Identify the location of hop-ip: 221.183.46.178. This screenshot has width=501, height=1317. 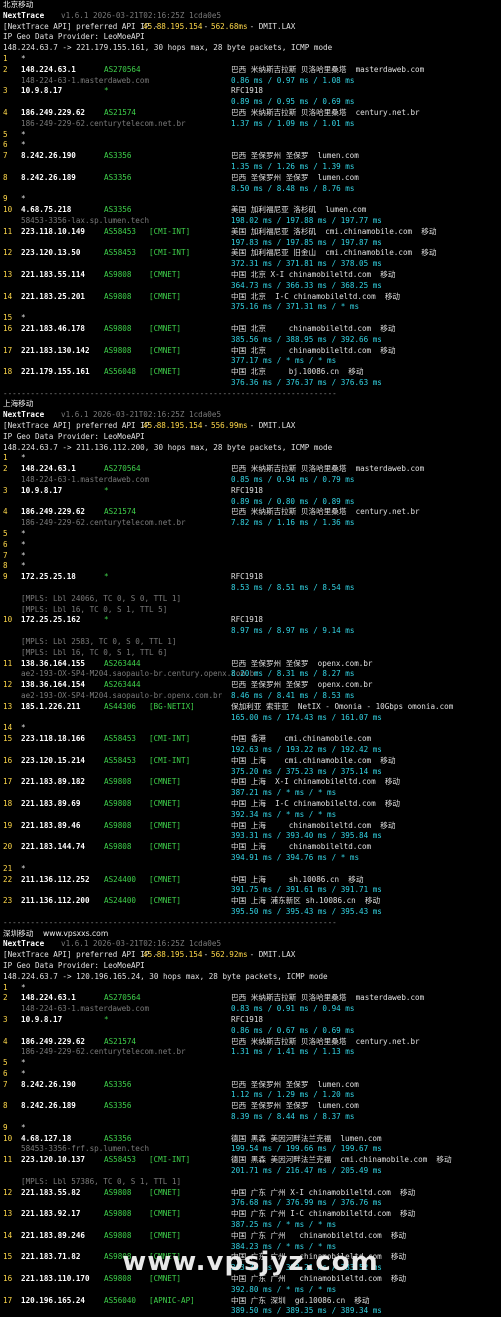
(53, 328).